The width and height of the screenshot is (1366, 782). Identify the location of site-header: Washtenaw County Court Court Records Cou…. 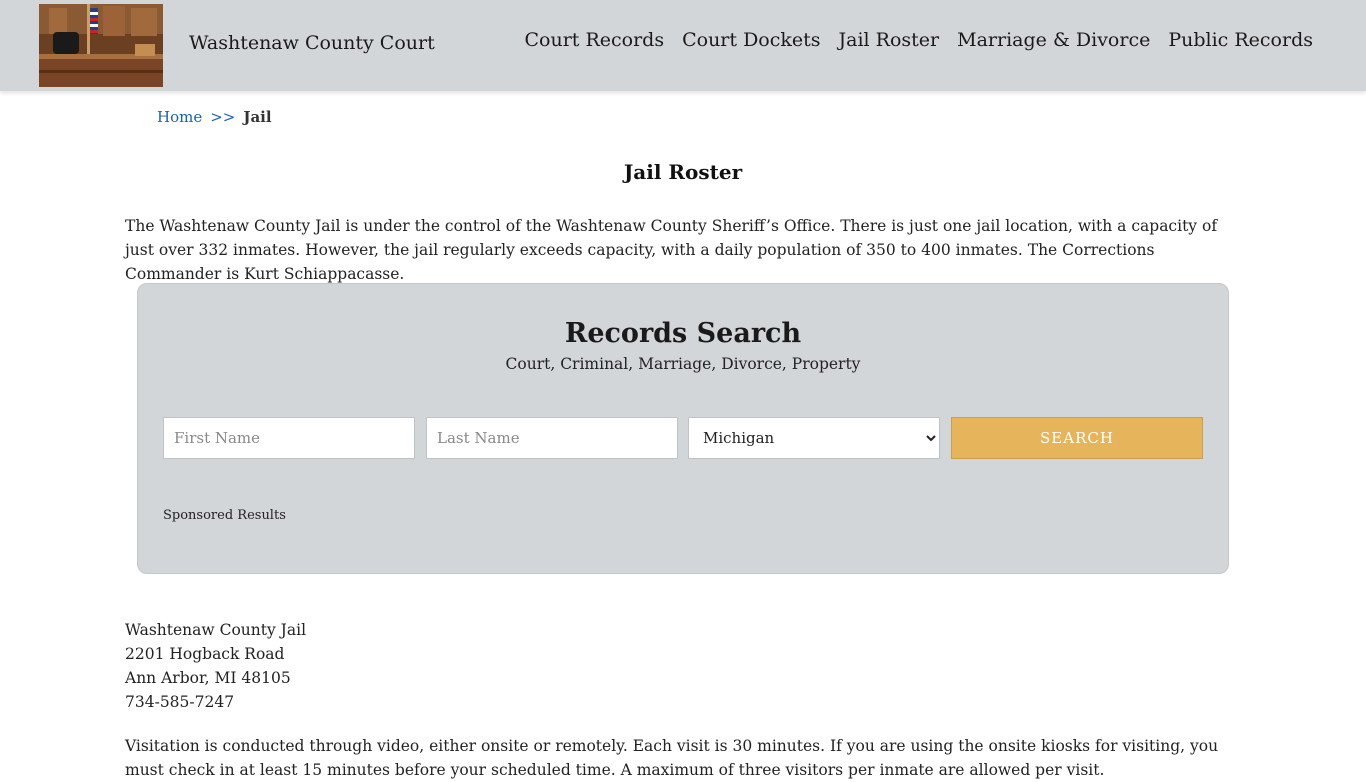
(683, 45).